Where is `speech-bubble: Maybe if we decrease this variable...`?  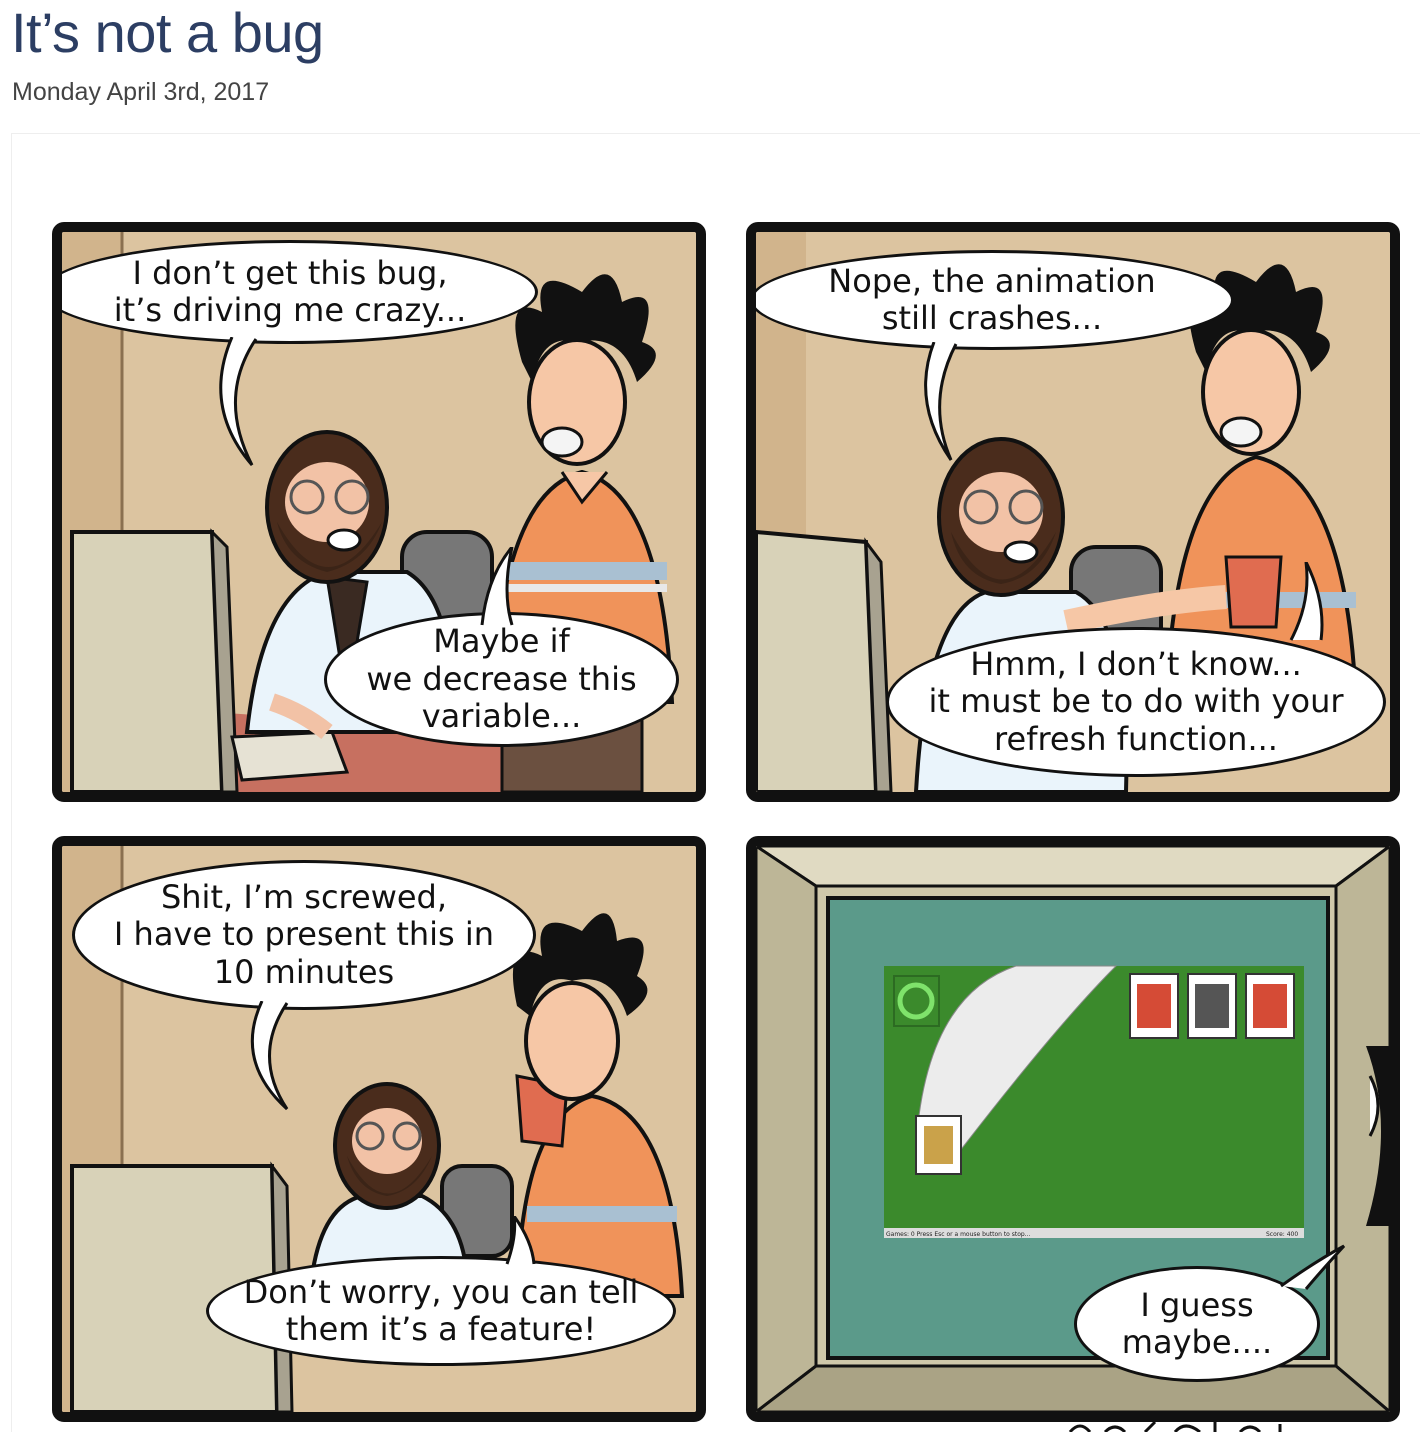
speech-bubble: Maybe if we decrease this variable... is located at coordinates (501, 679).